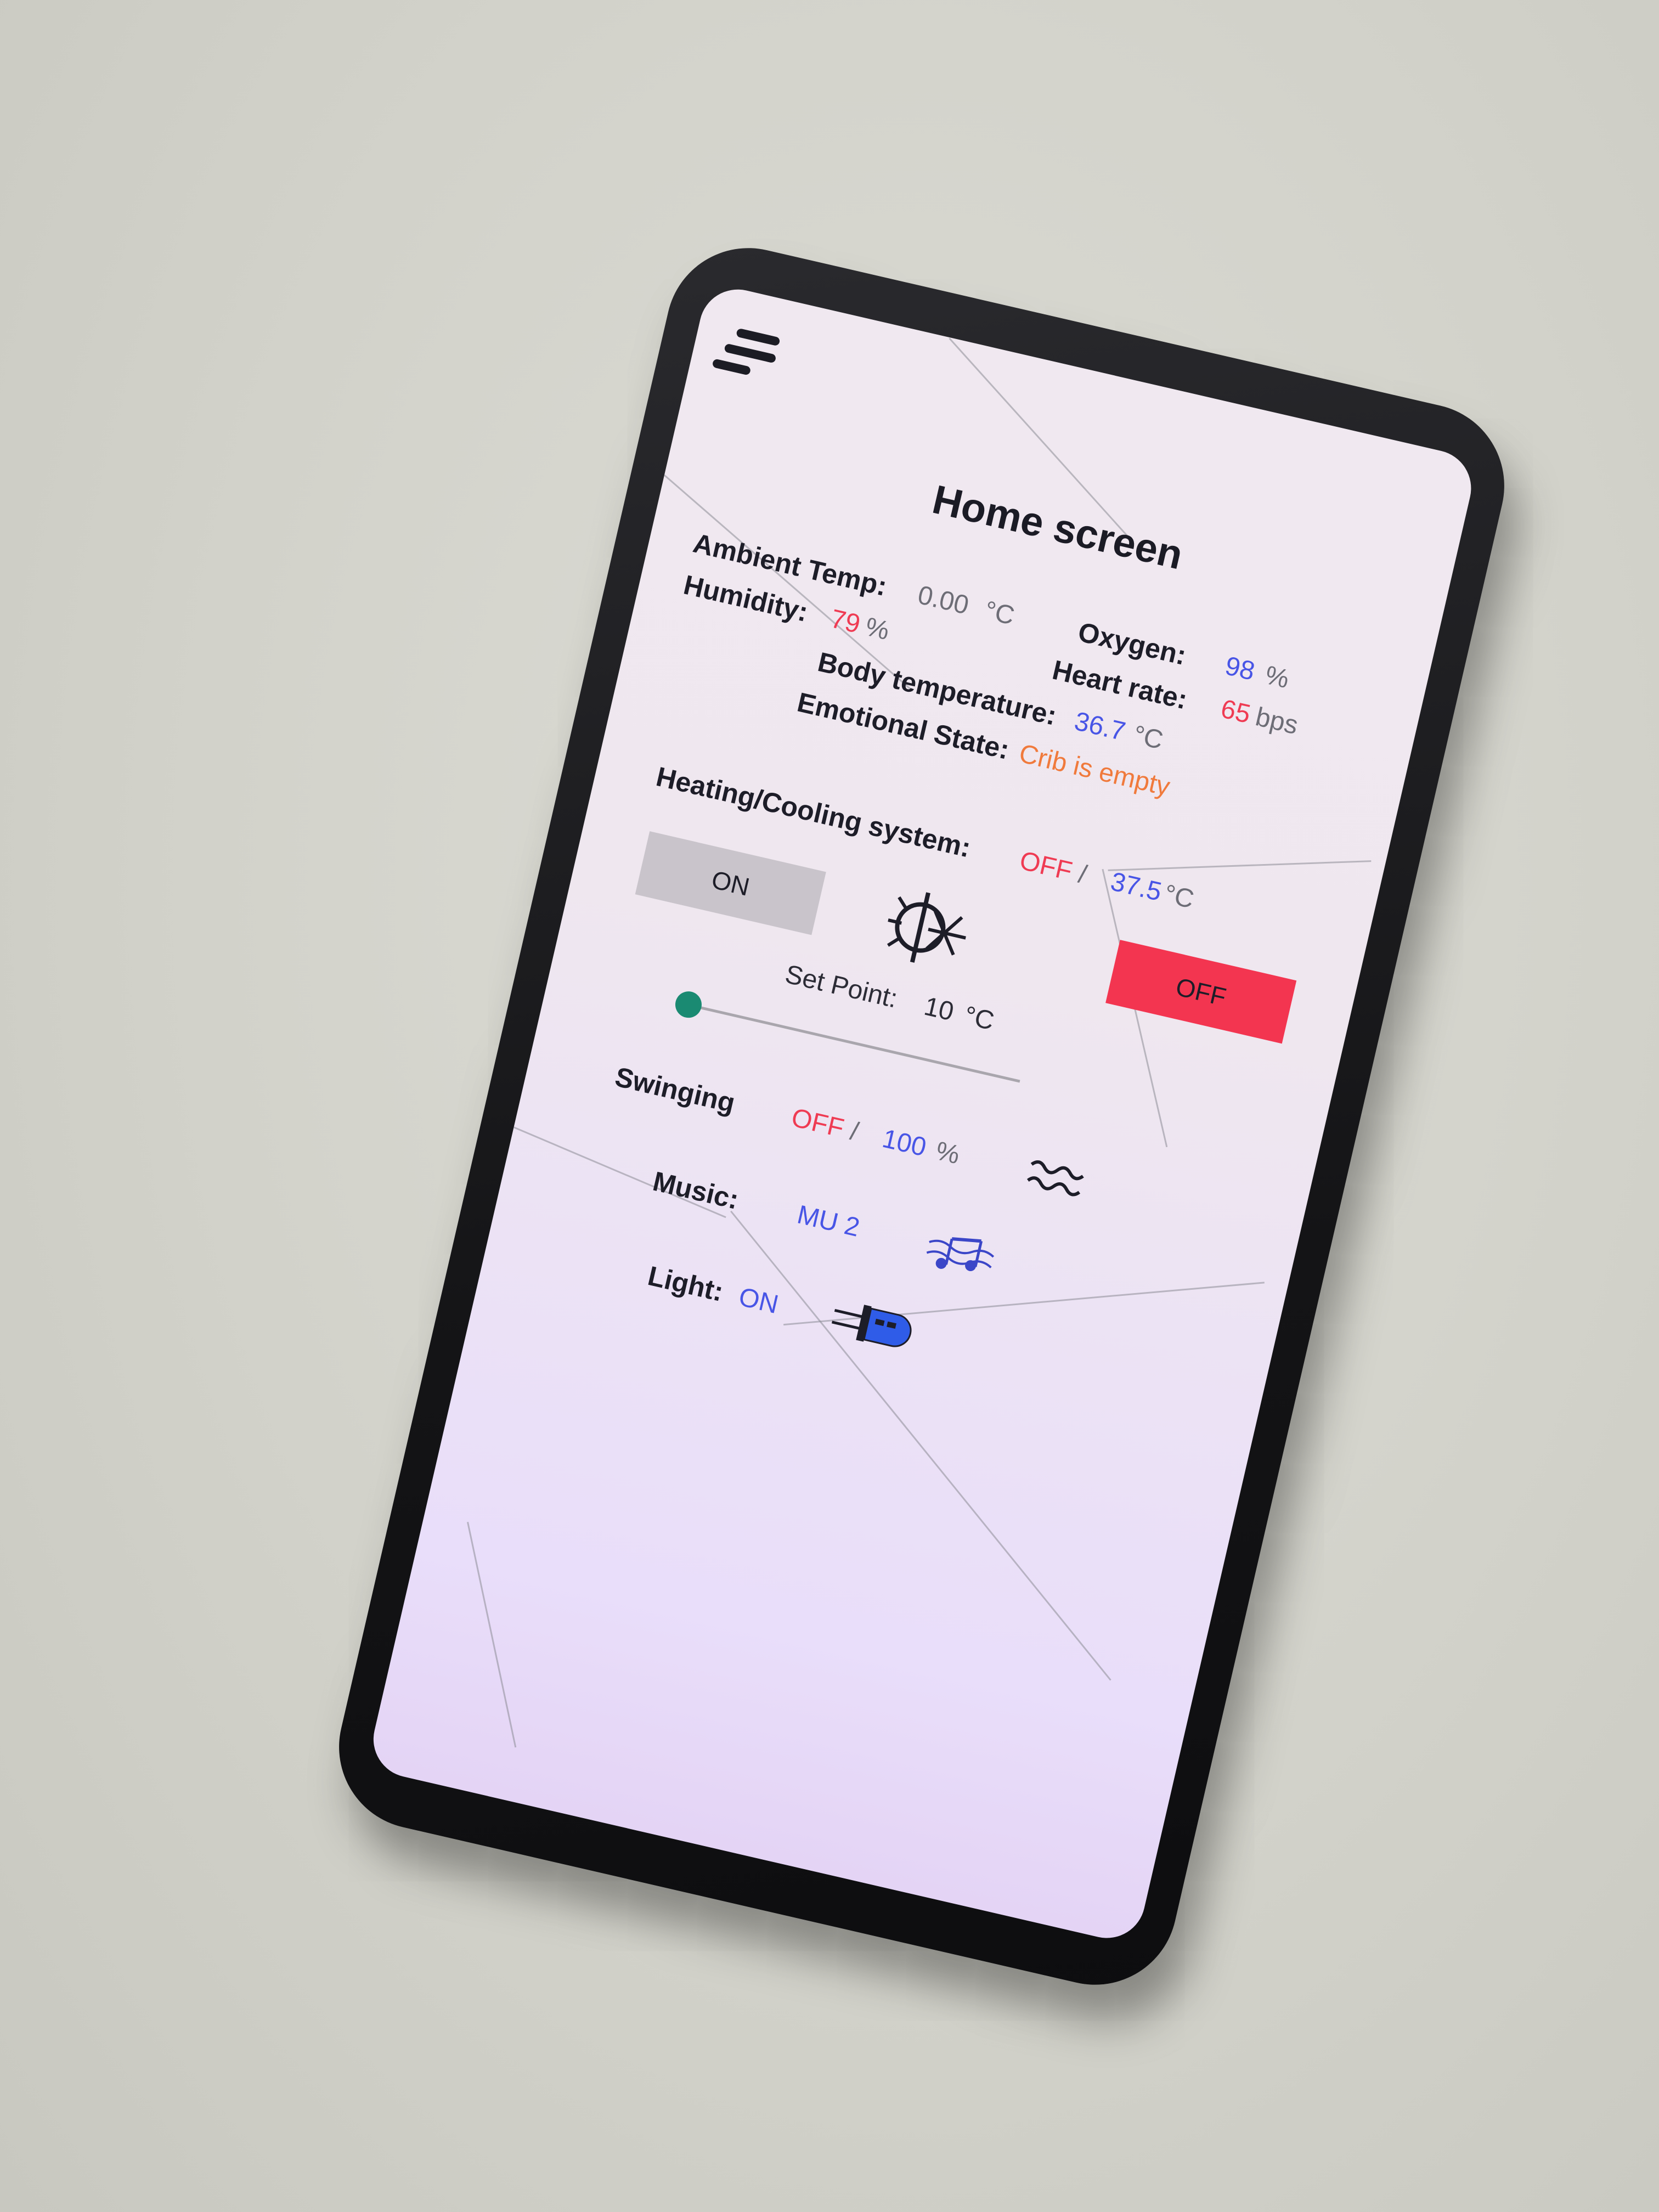 Image resolution: width=1659 pixels, height=2212 pixels. Describe the element at coordinates (685, 1283) in the screenshot. I see `light-label: Light:` at that location.